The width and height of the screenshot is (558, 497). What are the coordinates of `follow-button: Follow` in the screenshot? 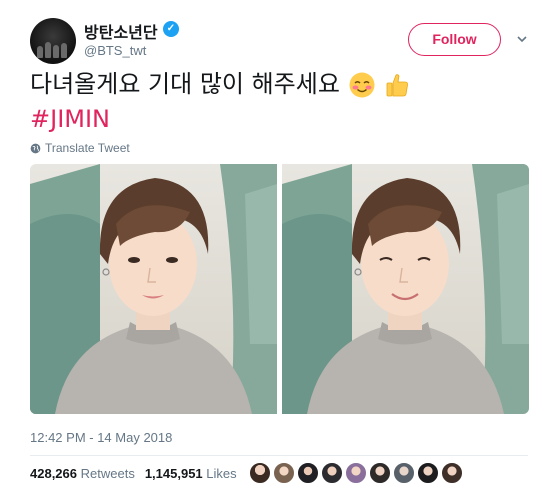 It's located at (454, 39).